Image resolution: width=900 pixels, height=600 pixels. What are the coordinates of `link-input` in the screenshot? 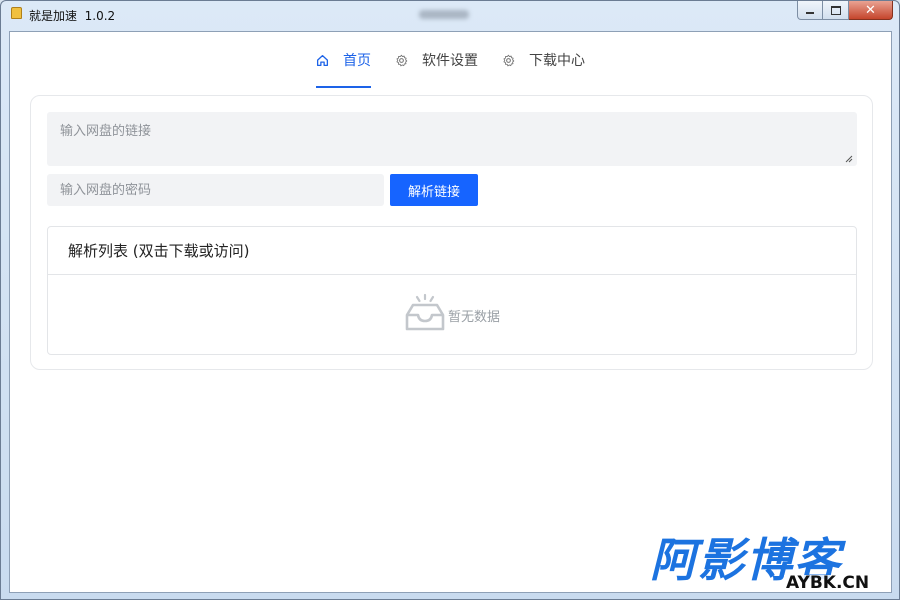 It's located at (452, 139).